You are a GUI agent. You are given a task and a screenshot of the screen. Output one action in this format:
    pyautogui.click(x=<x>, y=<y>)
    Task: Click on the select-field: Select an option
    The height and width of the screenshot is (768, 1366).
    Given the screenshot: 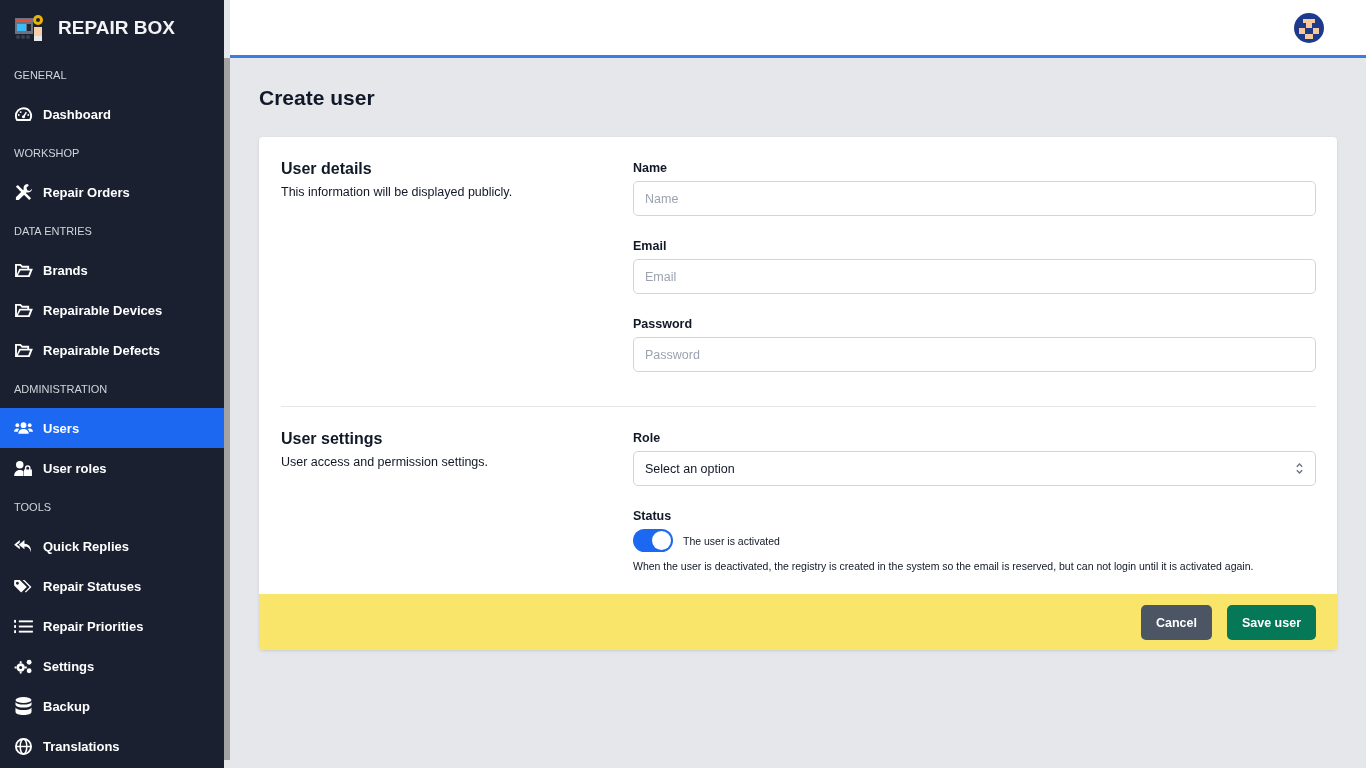 What is the action you would take?
    pyautogui.click(x=974, y=468)
    